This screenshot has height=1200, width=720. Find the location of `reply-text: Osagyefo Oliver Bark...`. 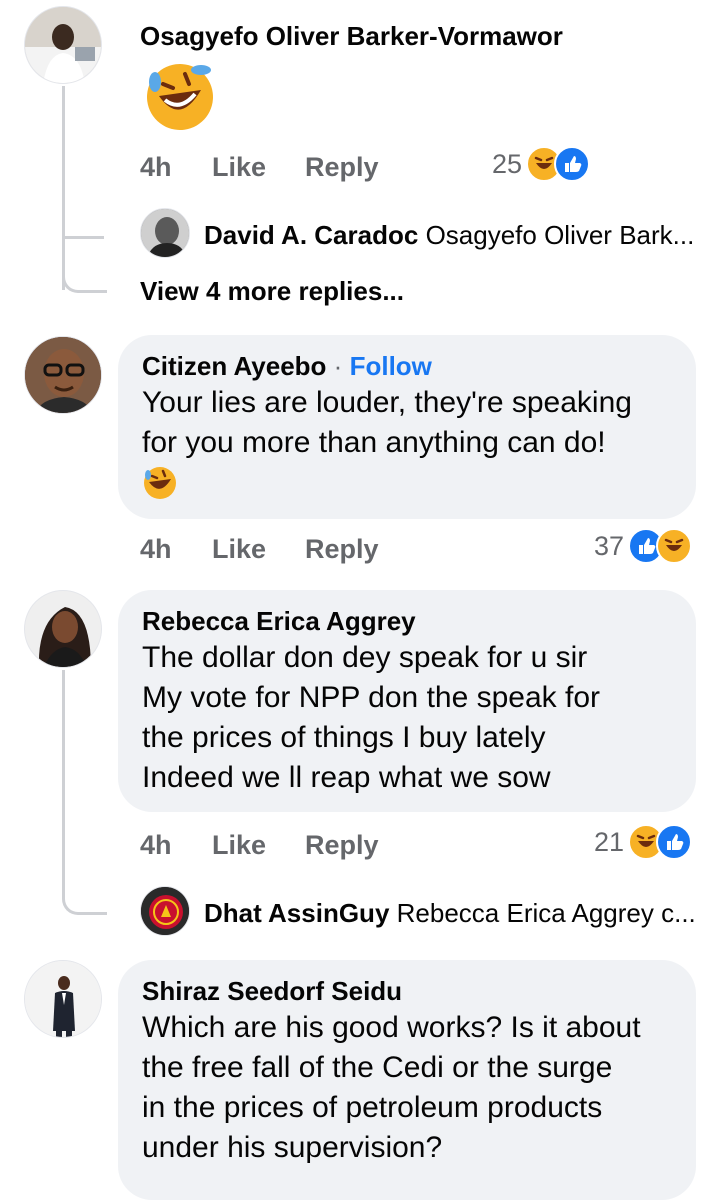

reply-text: Osagyefo Oliver Bark... is located at coordinates (560, 235).